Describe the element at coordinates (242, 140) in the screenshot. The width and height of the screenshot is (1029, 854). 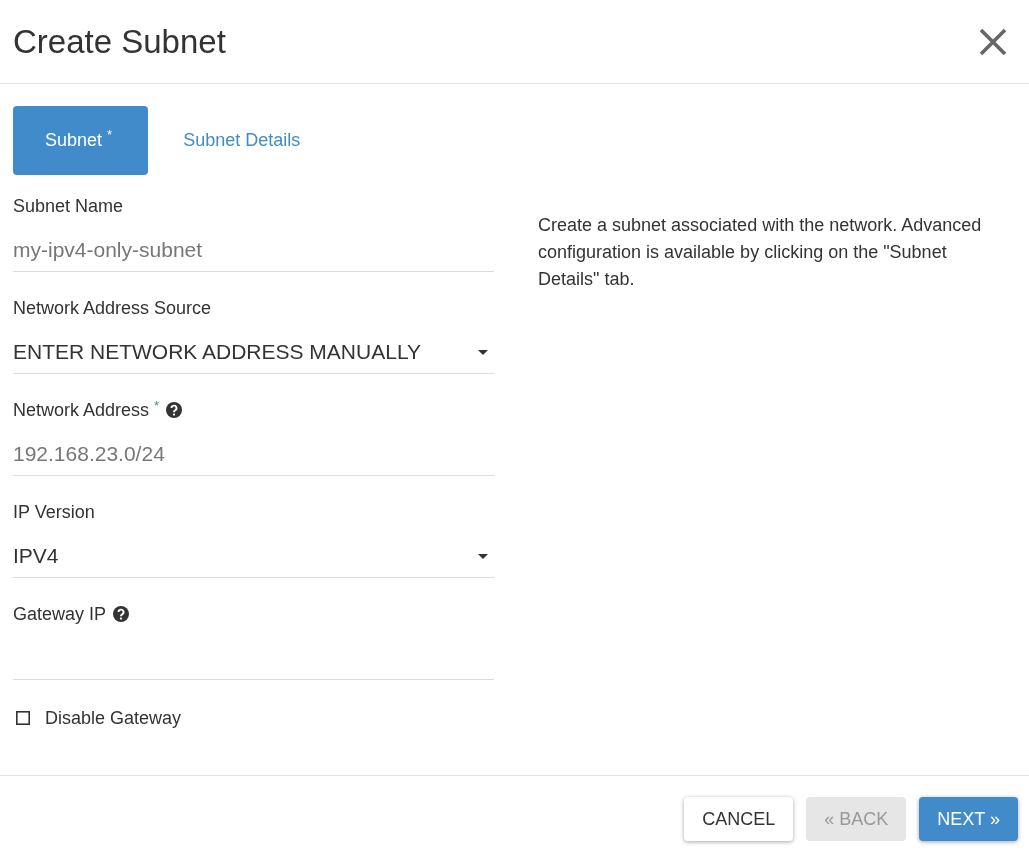
I see `tab: Subnet Details` at that location.